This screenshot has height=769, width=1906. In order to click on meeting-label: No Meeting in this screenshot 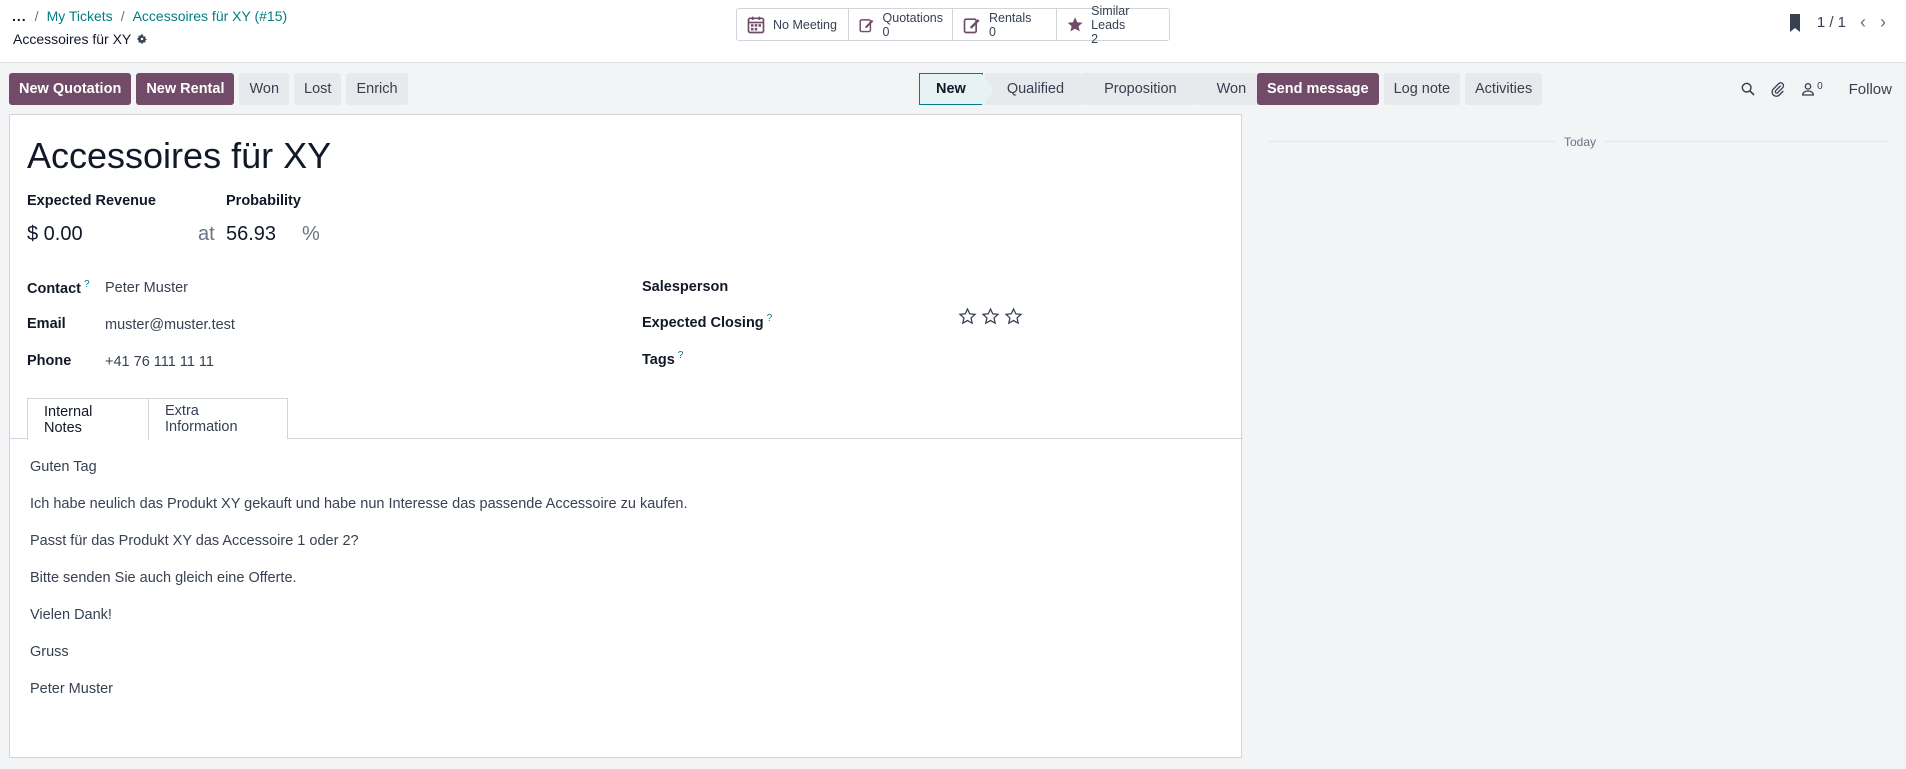, I will do `click(805, 24)`.